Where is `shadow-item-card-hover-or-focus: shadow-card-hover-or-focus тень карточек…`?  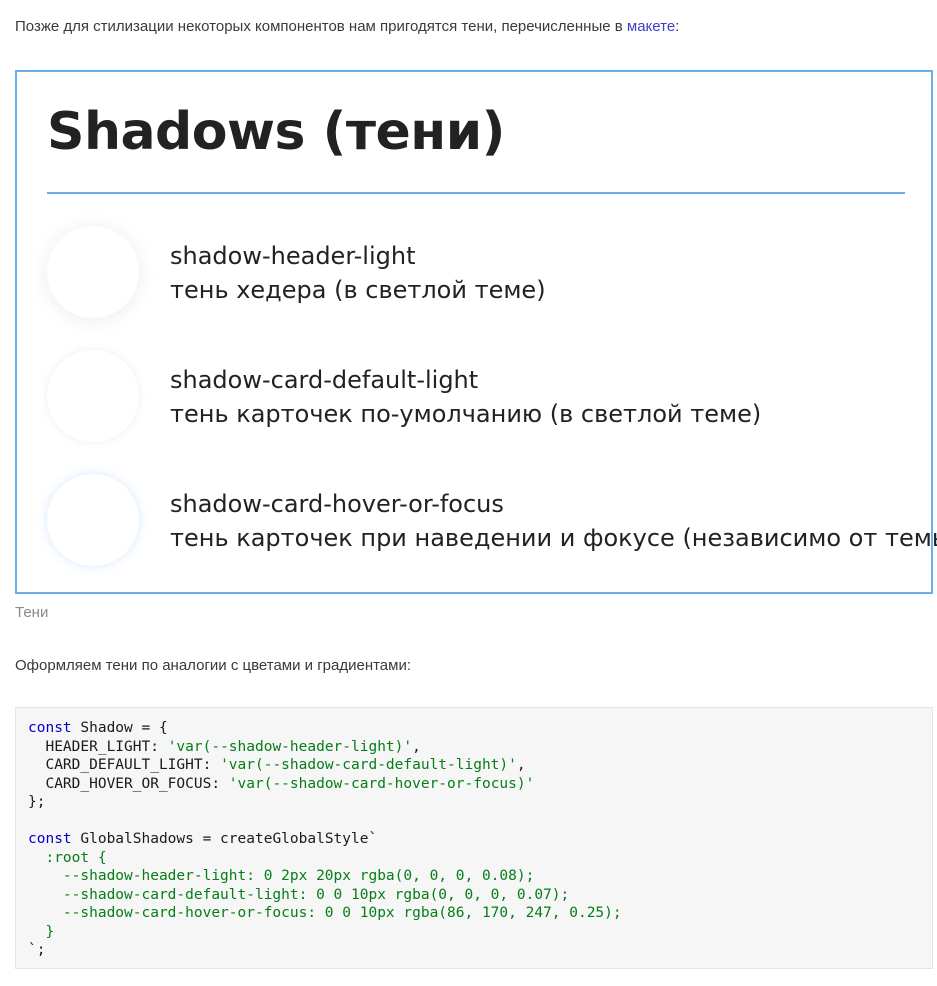 shadow-item-card-hover-or-focus: shadow-card-hover-or-focus тень карточек… is located at coordinates (492, 522).